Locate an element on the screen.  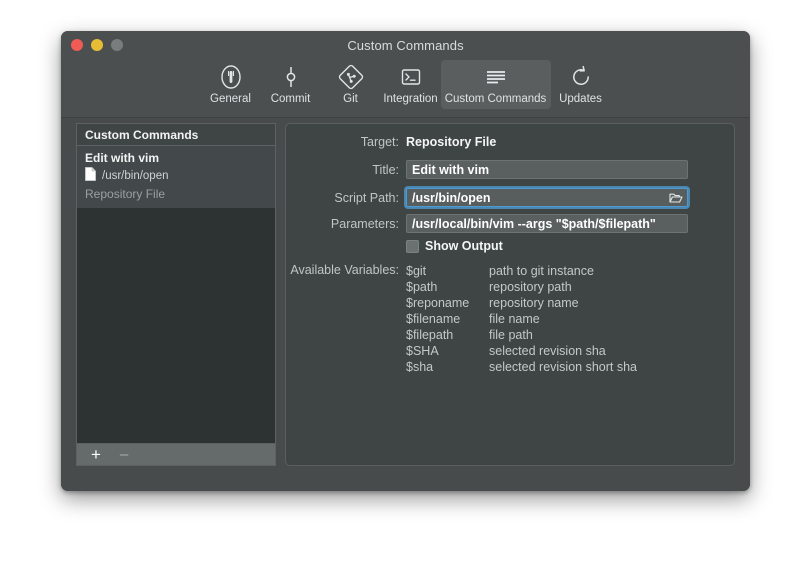
list-item-title: Edit with vim is located at coordinates (122, 158).